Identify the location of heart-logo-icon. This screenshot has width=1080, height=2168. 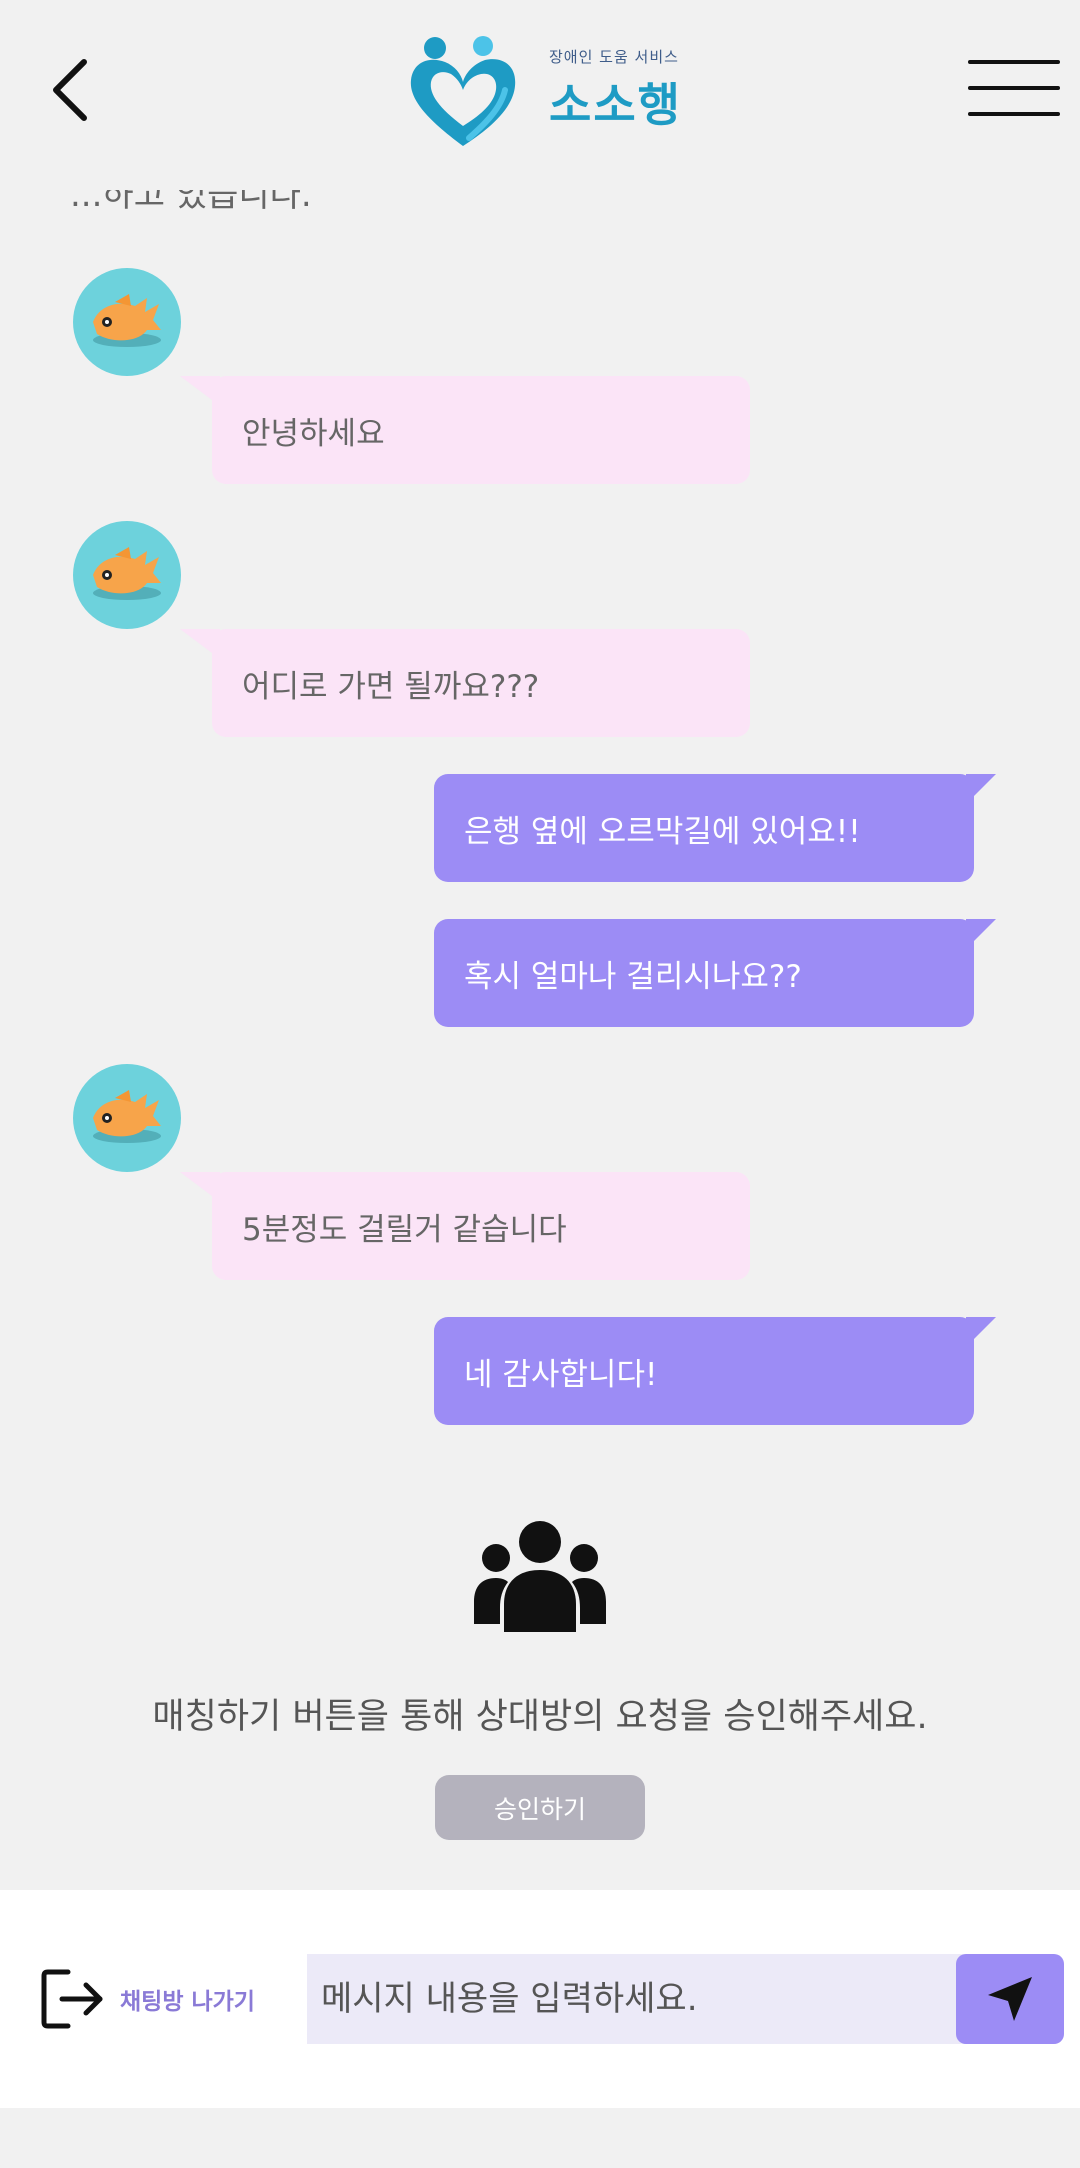
(463, 91).